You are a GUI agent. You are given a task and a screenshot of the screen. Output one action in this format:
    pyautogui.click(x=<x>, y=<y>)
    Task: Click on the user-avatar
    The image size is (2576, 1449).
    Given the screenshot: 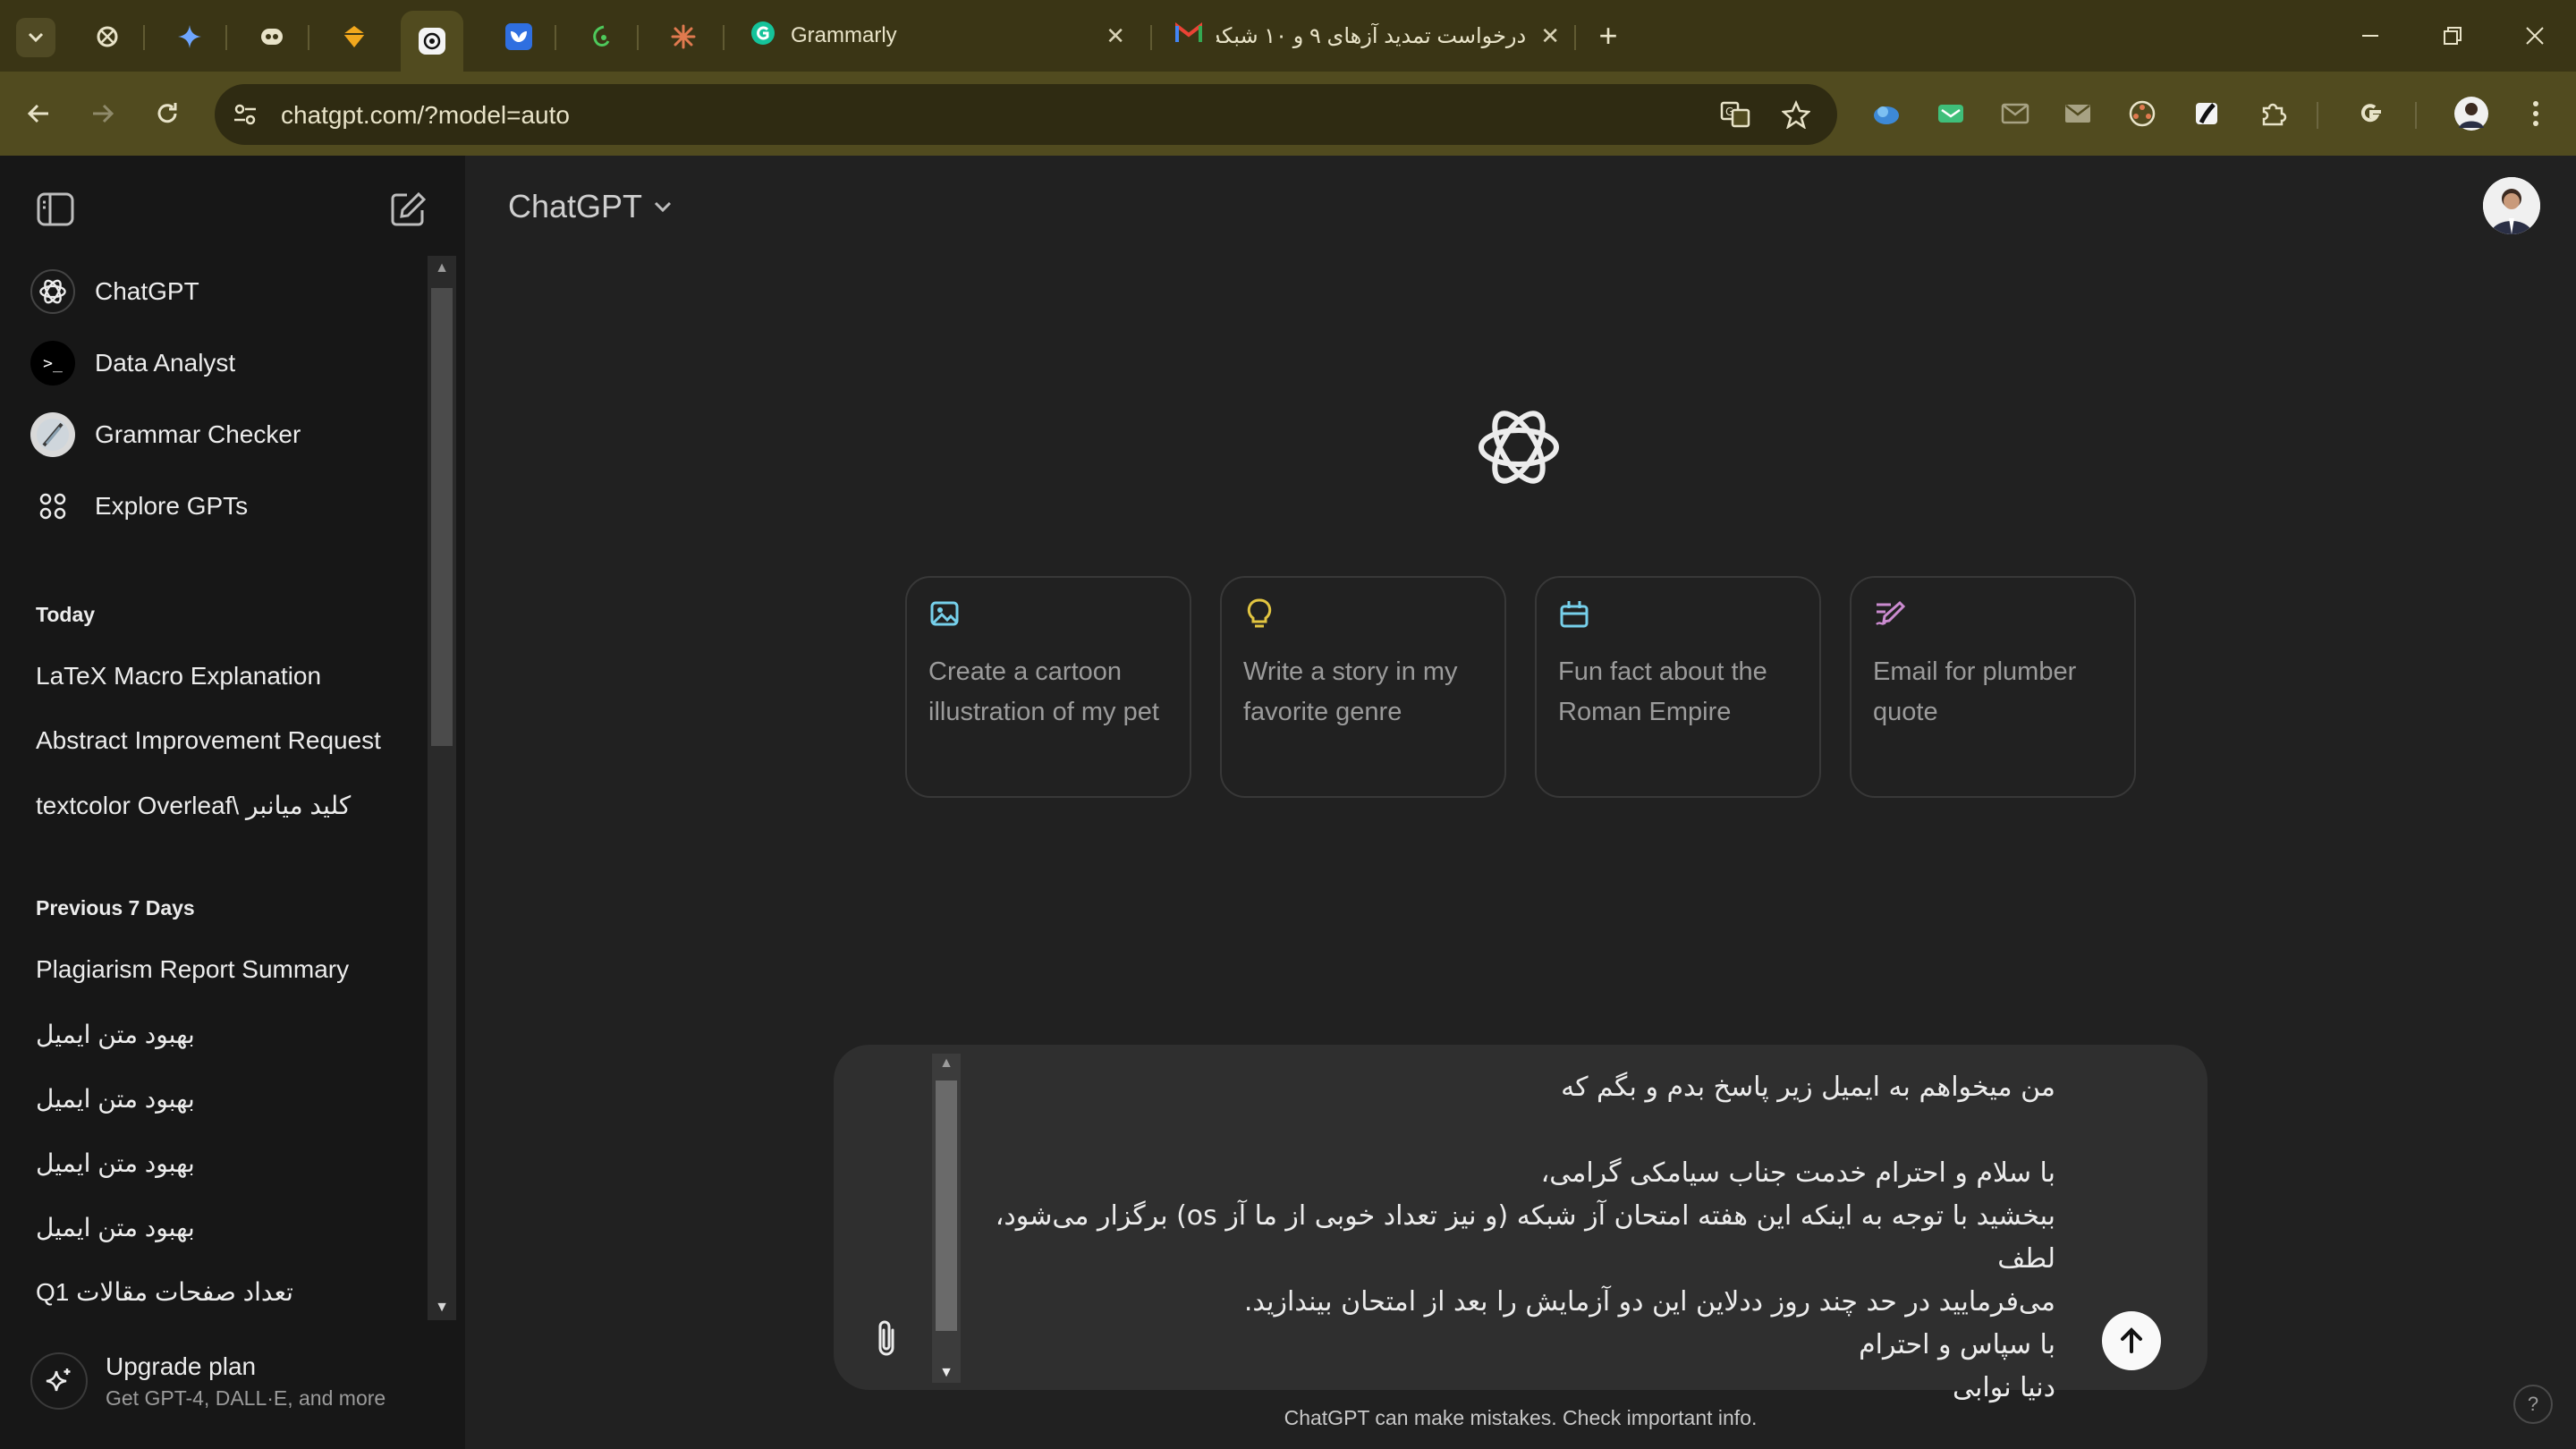 What is the action you would take?
    pyautogui.click(x=2511, y=205)
    